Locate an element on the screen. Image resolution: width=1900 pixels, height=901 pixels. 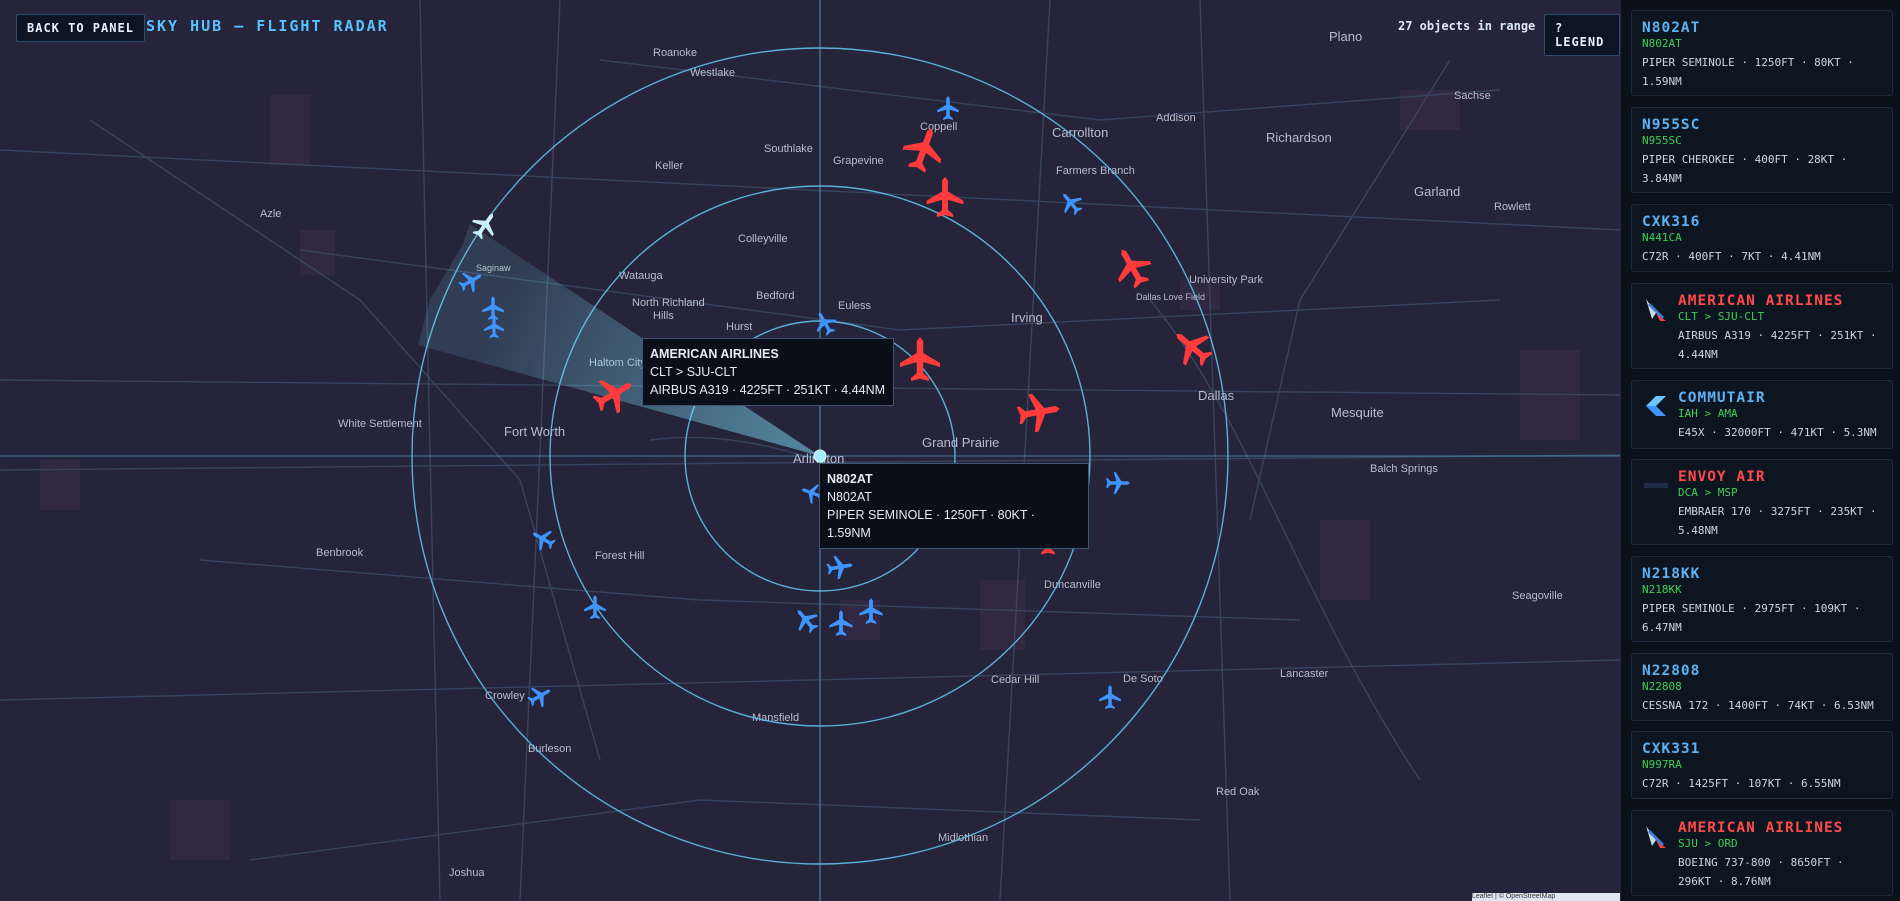
flight-registration: N802AT is located at coordinates (1662, 43).